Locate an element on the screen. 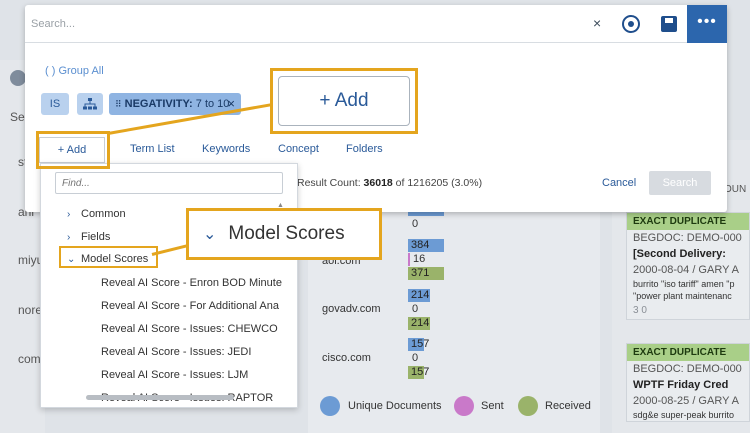  tree-item-label: Common is located at coordinates (103, 214).